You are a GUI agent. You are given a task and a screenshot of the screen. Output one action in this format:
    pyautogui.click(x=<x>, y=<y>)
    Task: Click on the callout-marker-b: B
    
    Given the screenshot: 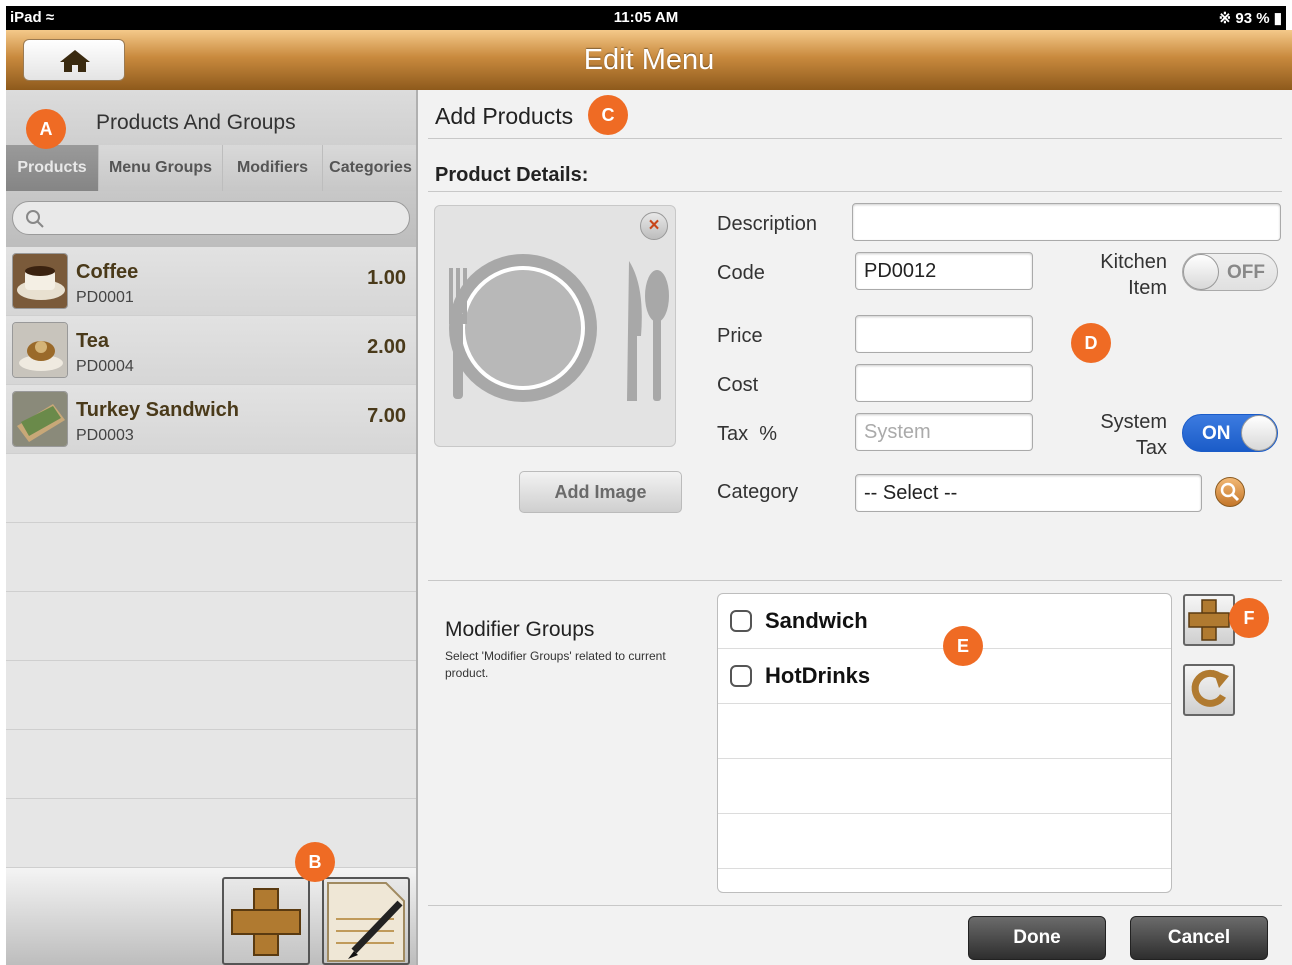 What is the action you would take?
    pyautogui.click(x=315, y=862)
    